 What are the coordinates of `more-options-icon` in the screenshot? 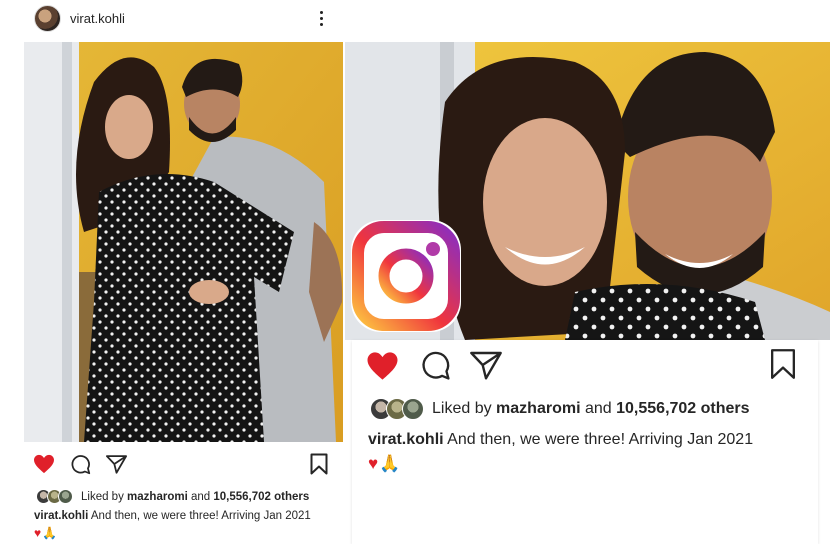 It's located at (321, 19).